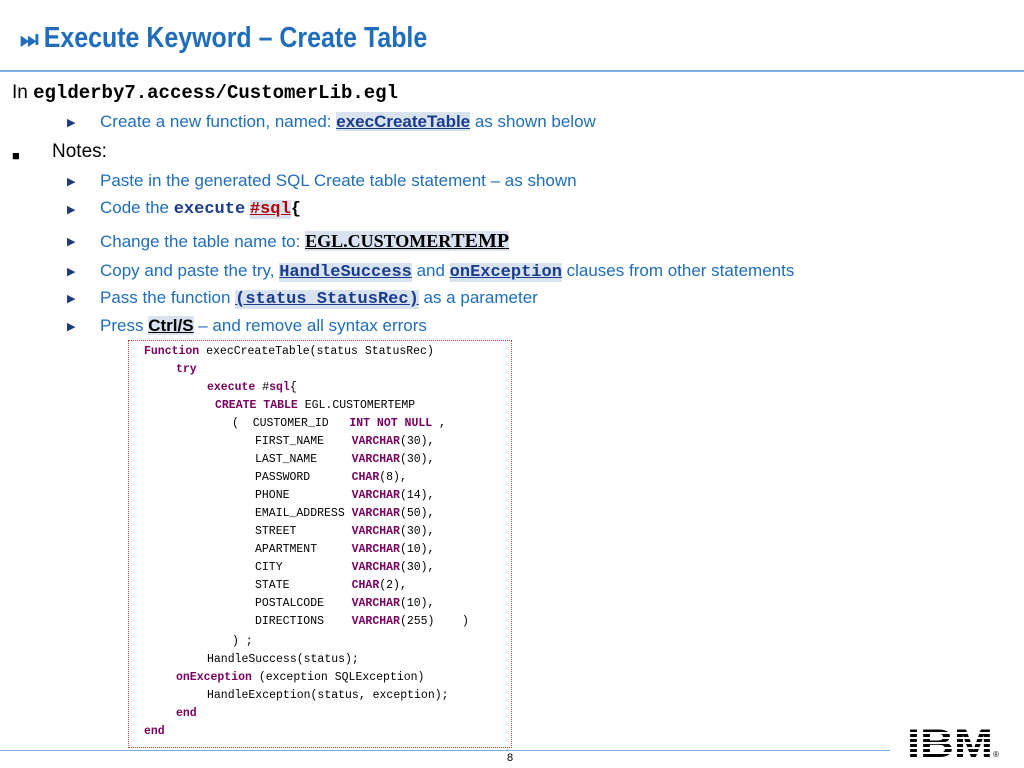 This screenshot has width=1024, height=768. What do you see at coordinates (345, 603) in the screenshot?
I see `code-column-line: POSTALCODE VARCHAR(10),` at bounding box center [345, 603].